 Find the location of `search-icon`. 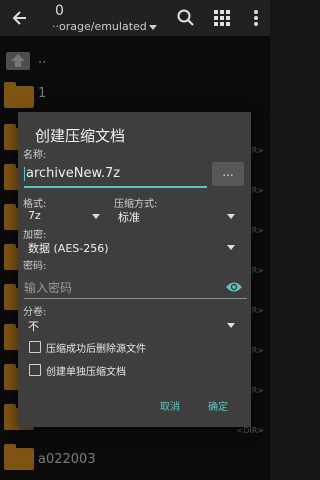

search-icon is located at coordinates (186, 18).